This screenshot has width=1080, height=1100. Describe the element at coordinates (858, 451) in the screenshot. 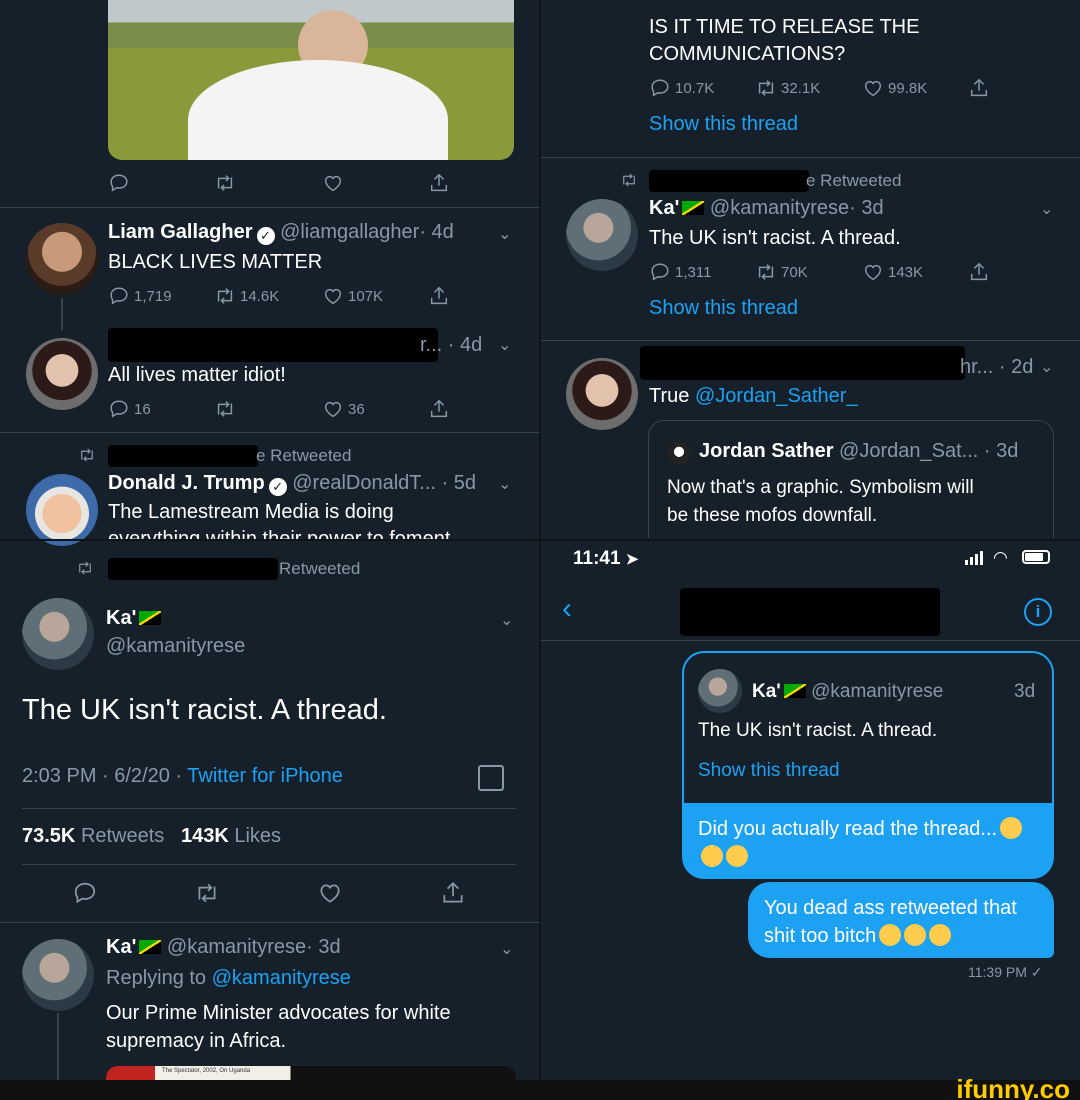

I see `quoted-header: Jordan Sather @Jordan_Sat... · 3d` at that location.